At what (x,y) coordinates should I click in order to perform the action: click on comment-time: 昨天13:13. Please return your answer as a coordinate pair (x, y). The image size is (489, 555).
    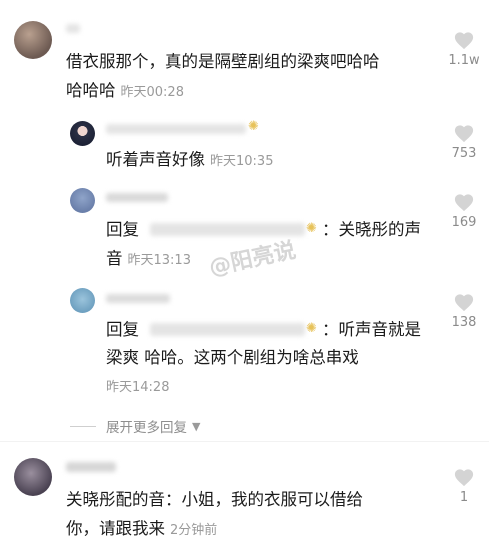
    Looking at the image, I should click on (159, 260).